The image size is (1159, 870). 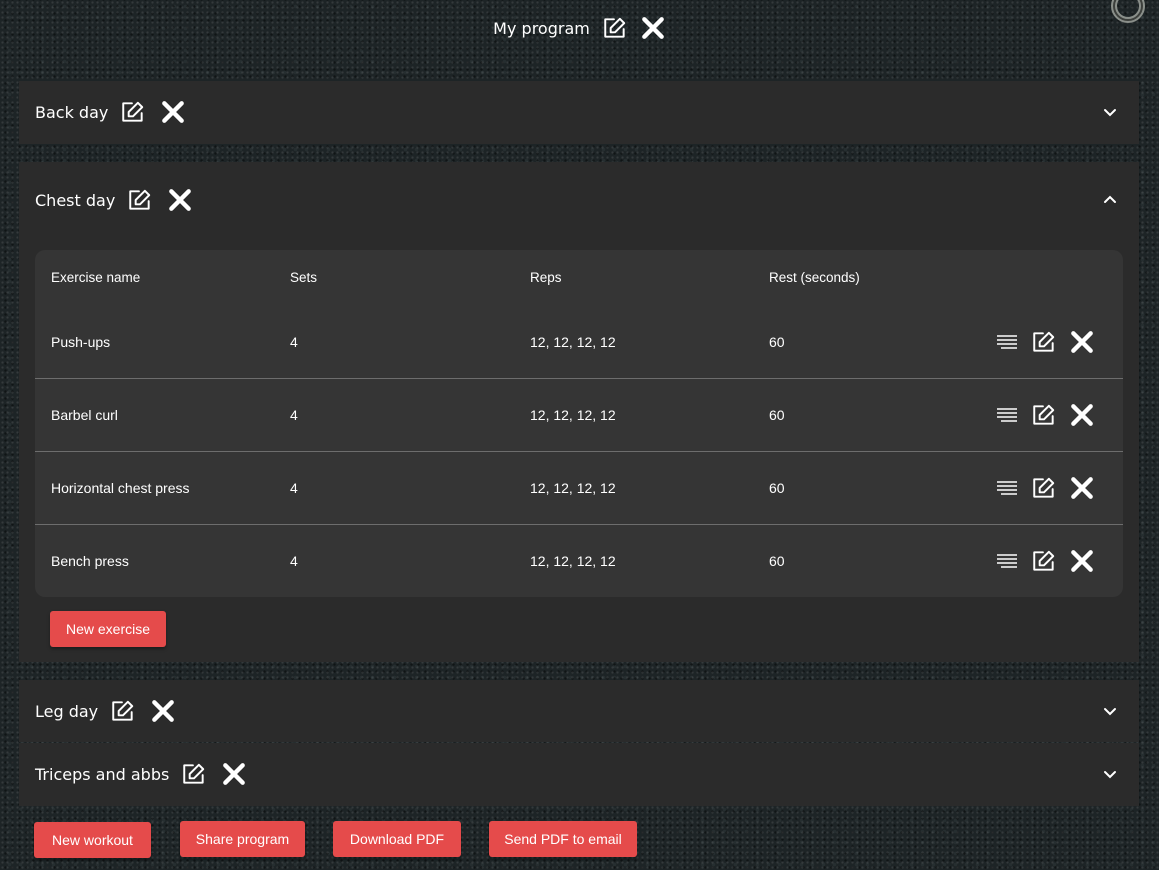 I want to click on workout-header: Back day, so click(x=579, y=112).